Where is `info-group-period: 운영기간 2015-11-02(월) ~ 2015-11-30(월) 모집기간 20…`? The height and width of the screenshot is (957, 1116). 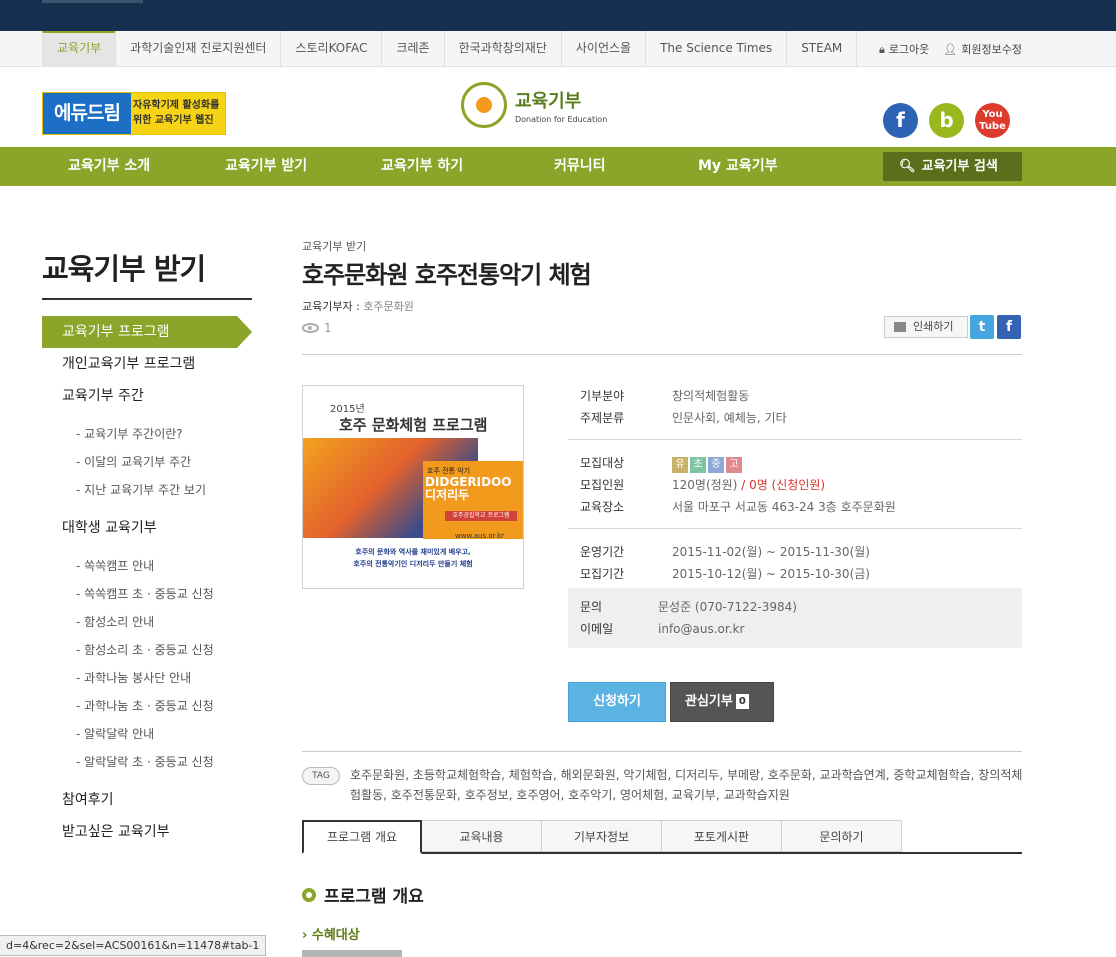
info-group-period: 운영기간 2015-11-02(월) ~ 2015-11-30(월) 모집기간 20… is located at coordinates (725, 563).